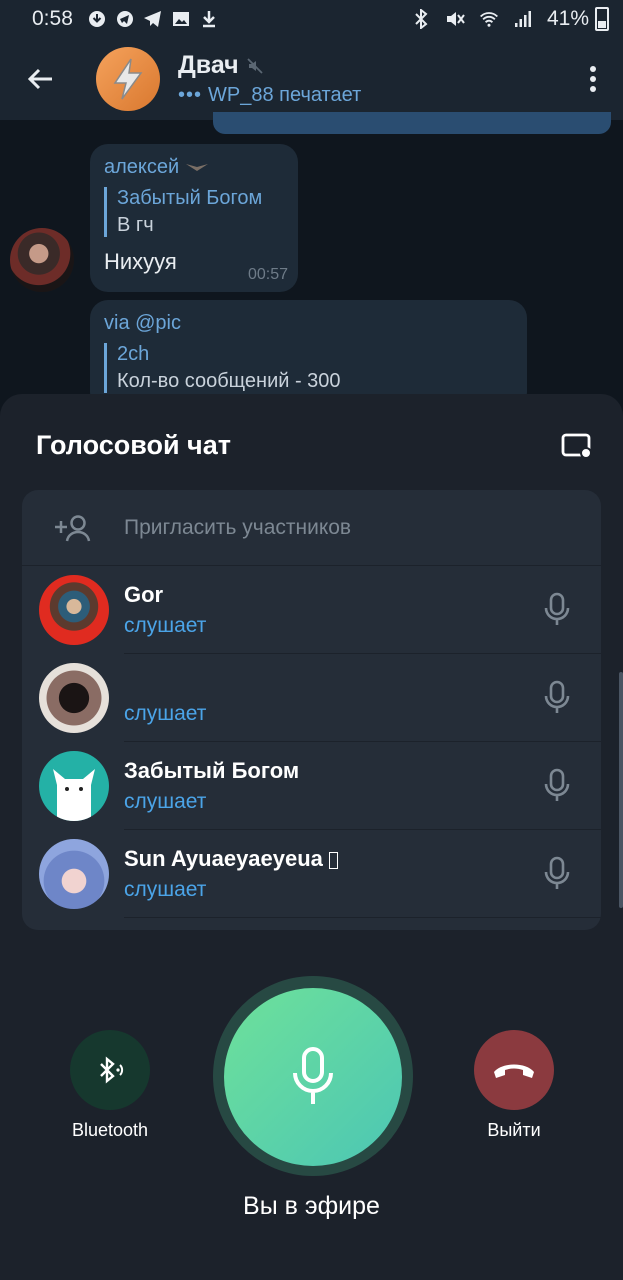 This screenshot has width=623, height=1280. I want to click on bluetooth-audio-icon, so click(112, 1070).